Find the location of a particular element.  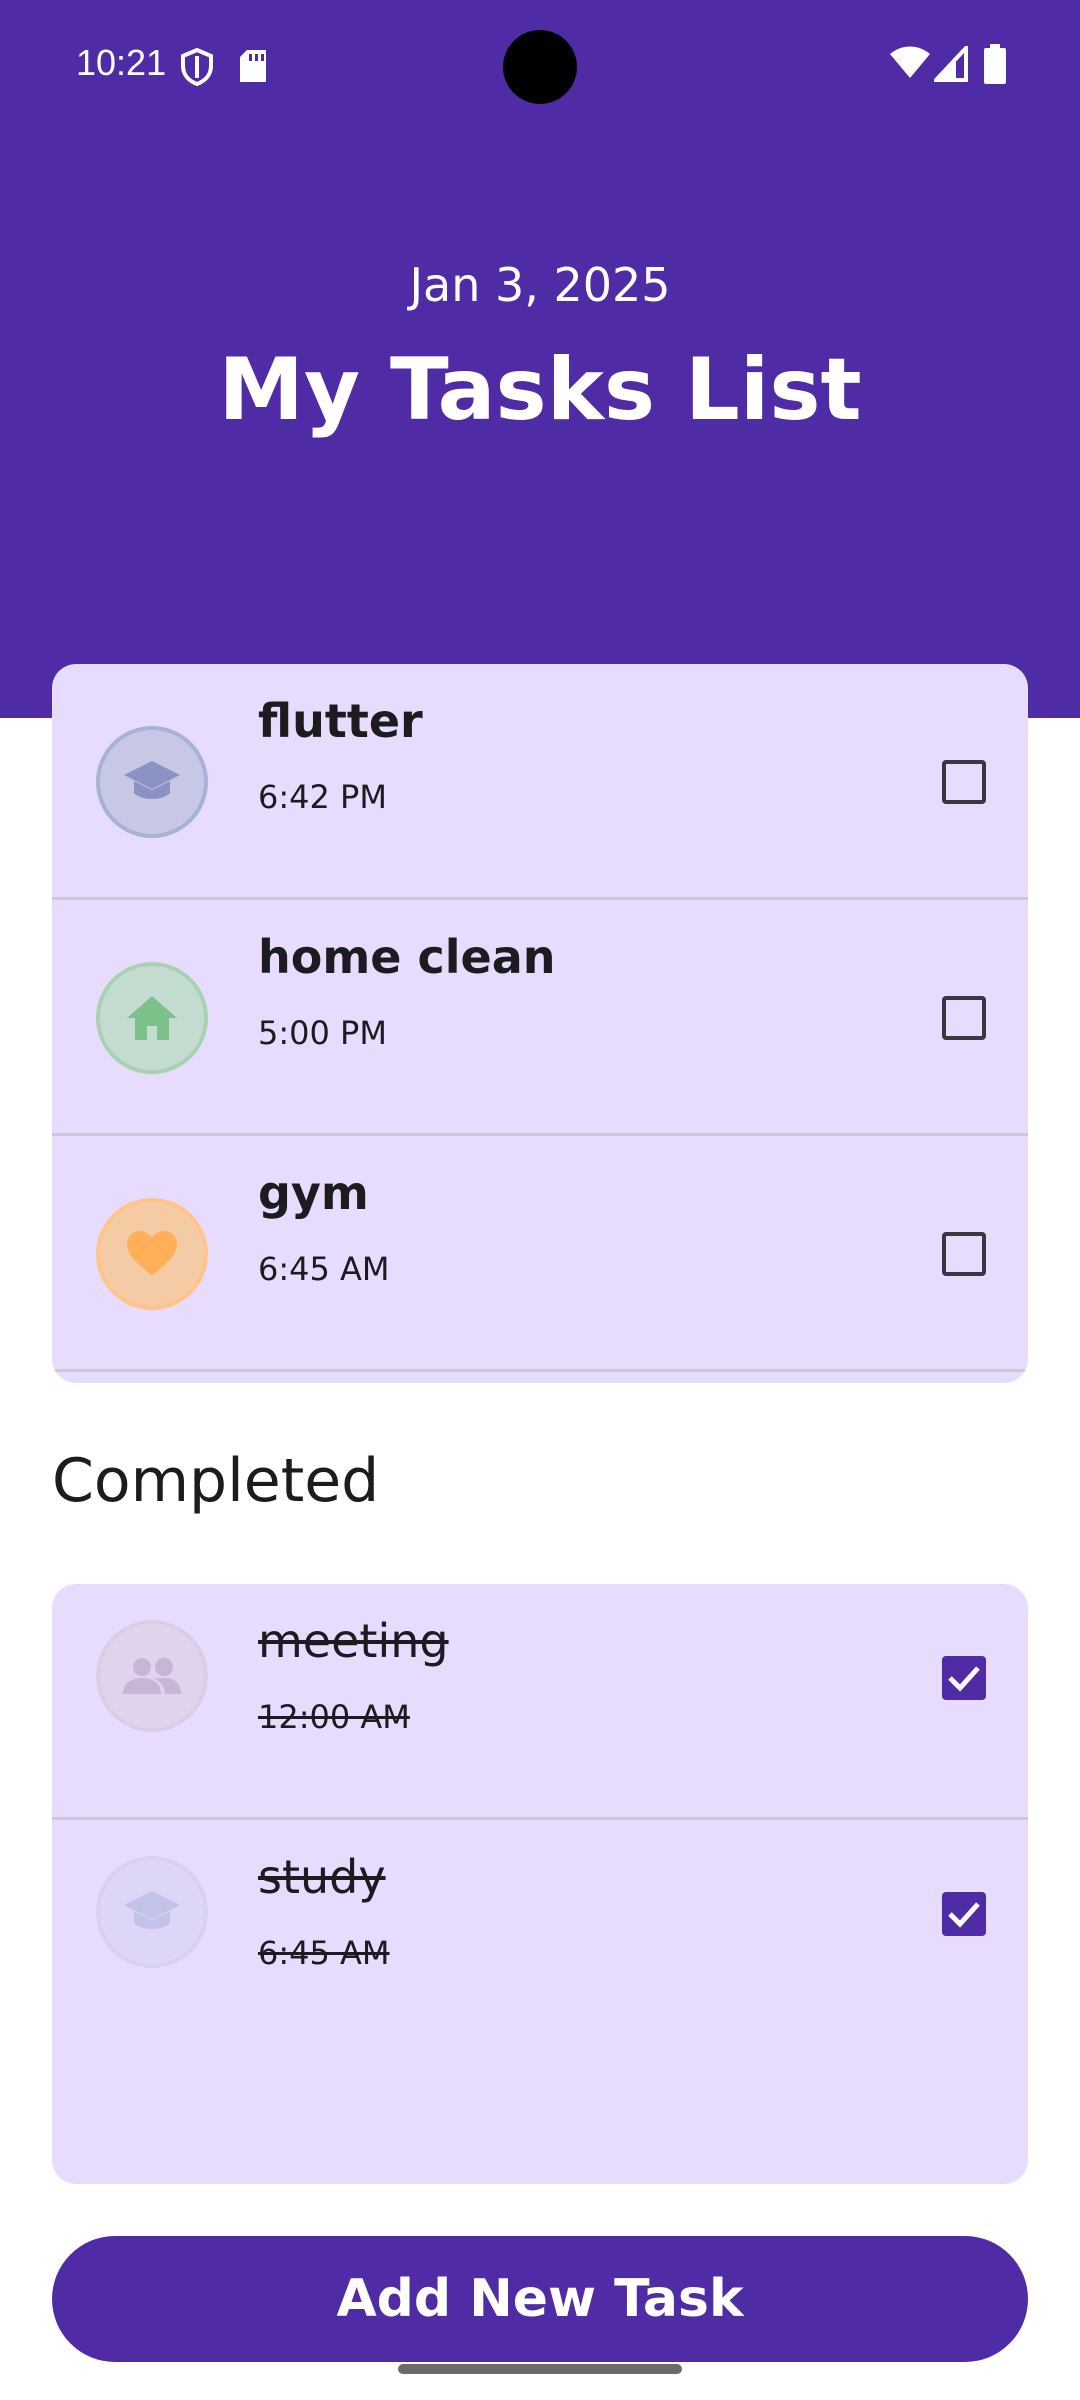

people-icon is located at coordinates (152, 1676).